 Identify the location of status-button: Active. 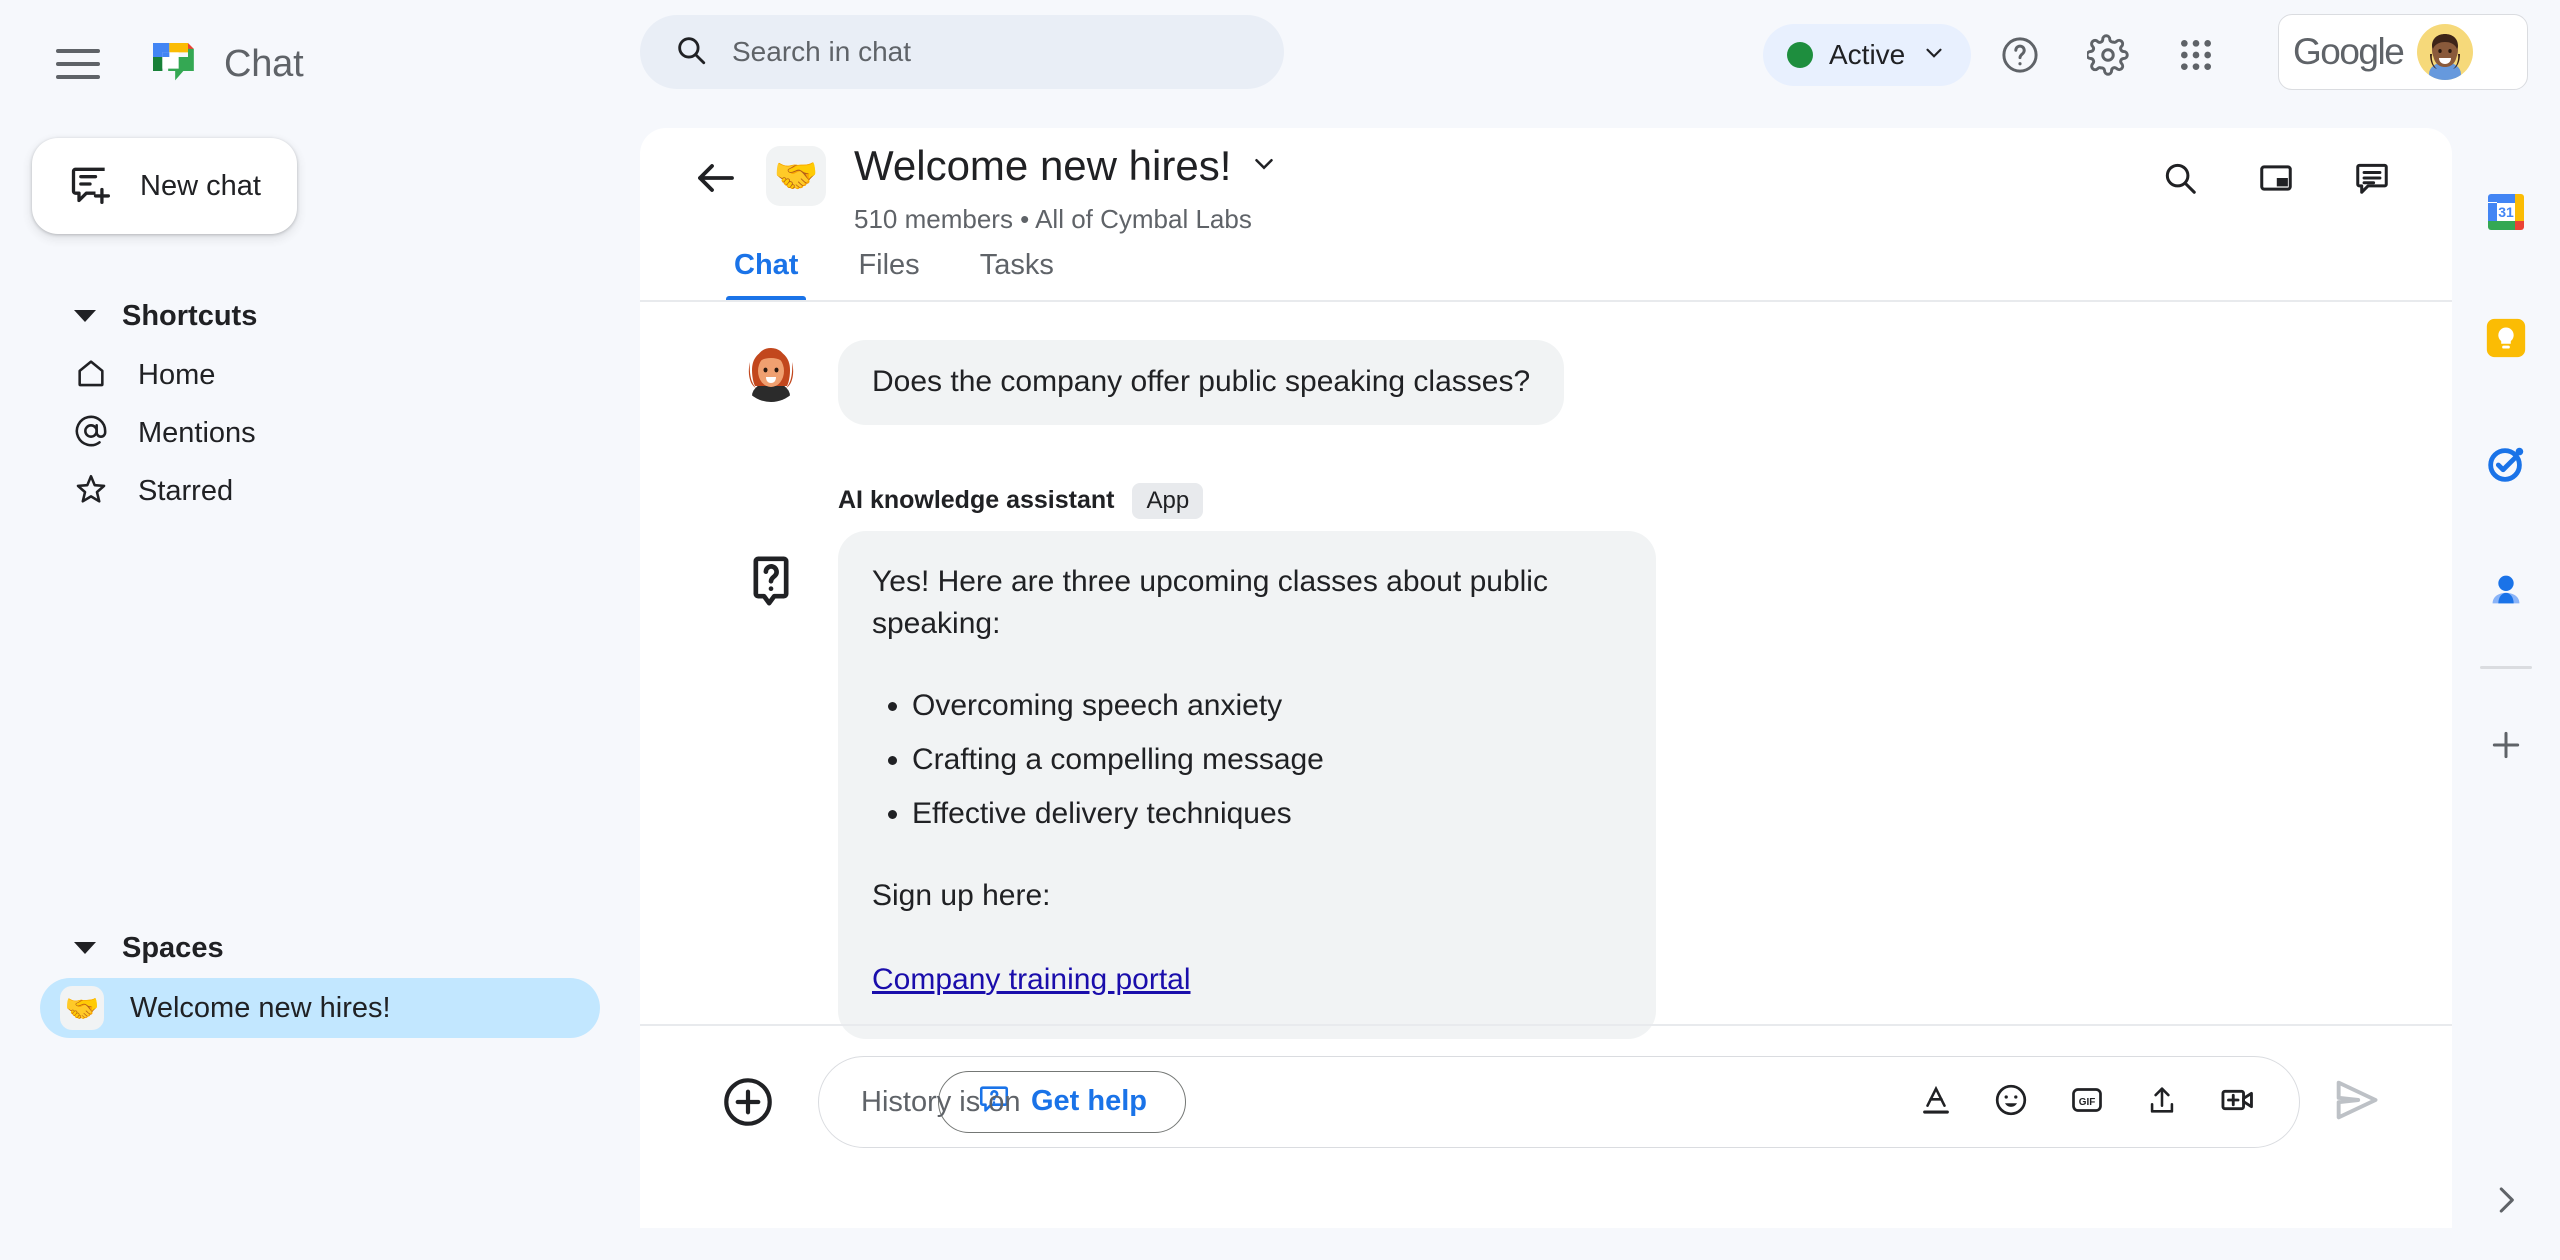
(1867, 55).